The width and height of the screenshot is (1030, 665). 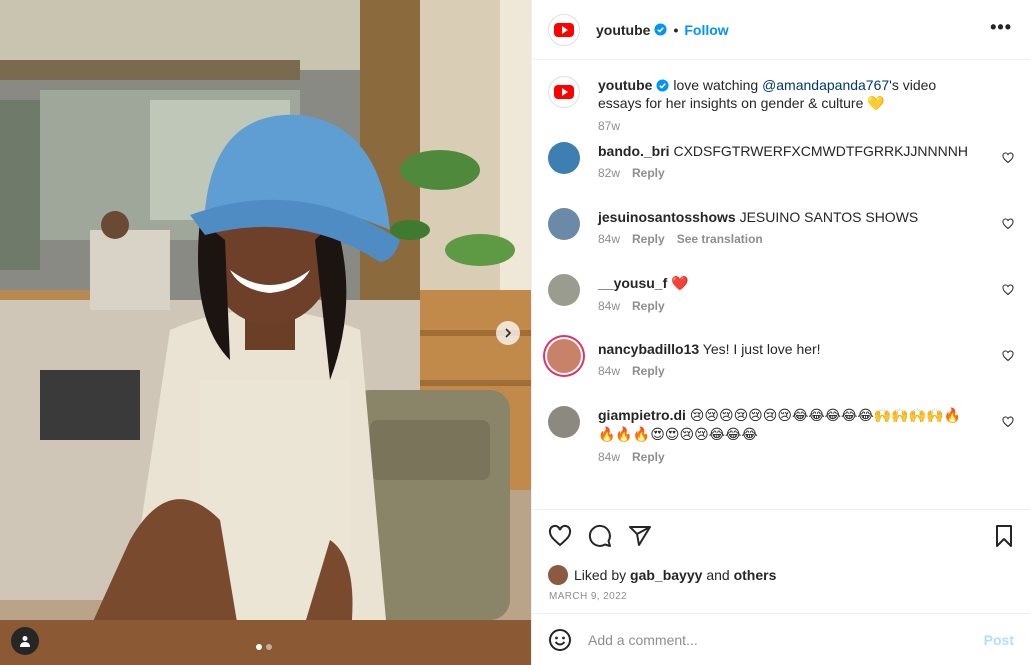 I want to click on comment-icon, so click(x=600, y=536).